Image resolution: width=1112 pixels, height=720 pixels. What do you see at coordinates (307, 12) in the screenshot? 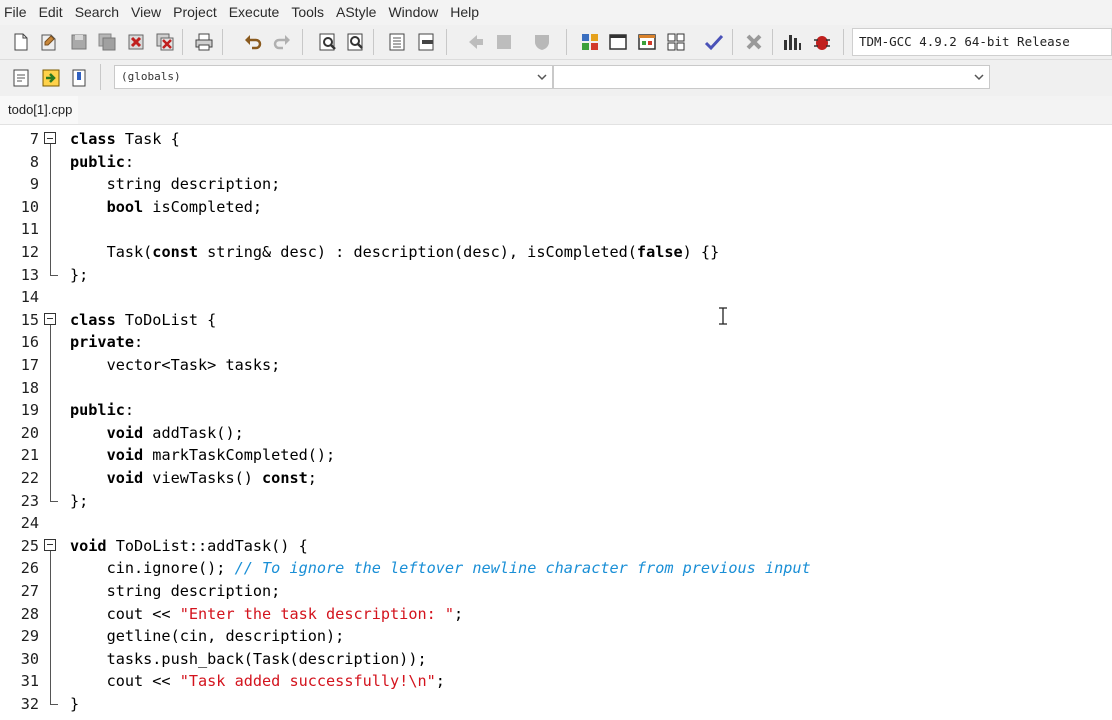
I see `menu-tools: Tools` at bounding box center [307, 12].